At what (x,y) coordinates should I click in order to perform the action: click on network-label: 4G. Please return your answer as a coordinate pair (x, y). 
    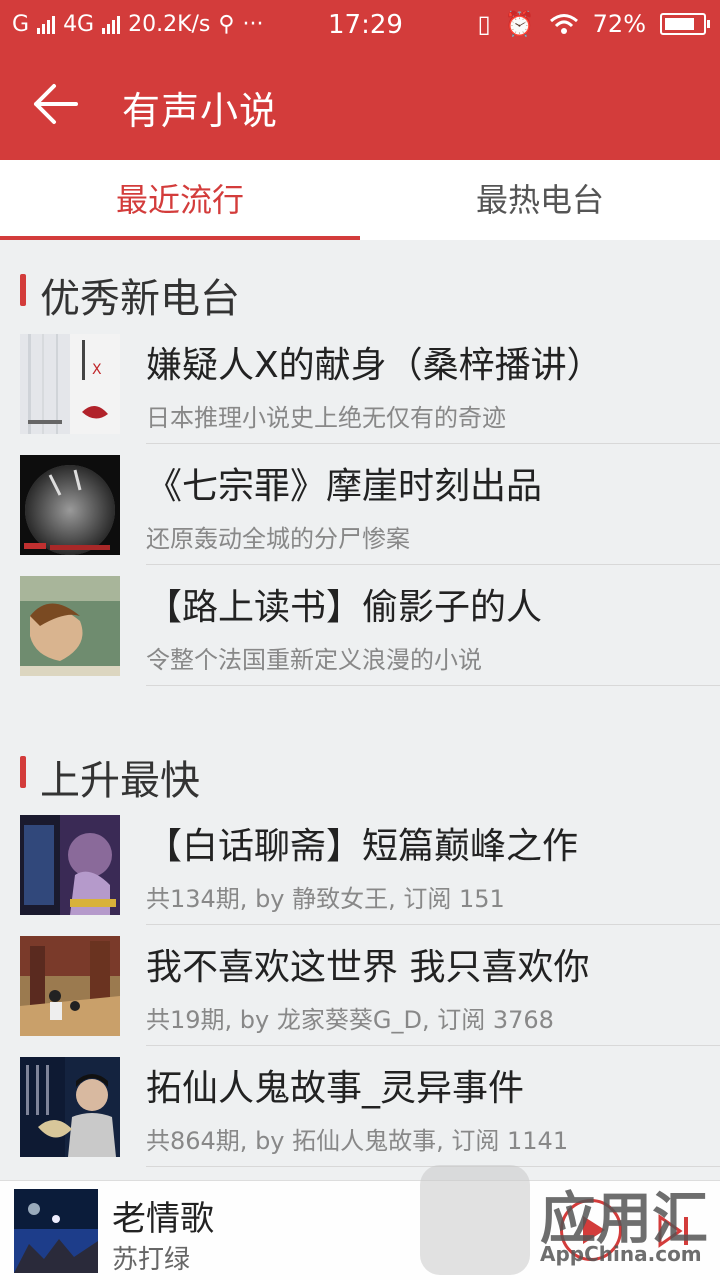
    Looking at the image, I should click on (79, 24).